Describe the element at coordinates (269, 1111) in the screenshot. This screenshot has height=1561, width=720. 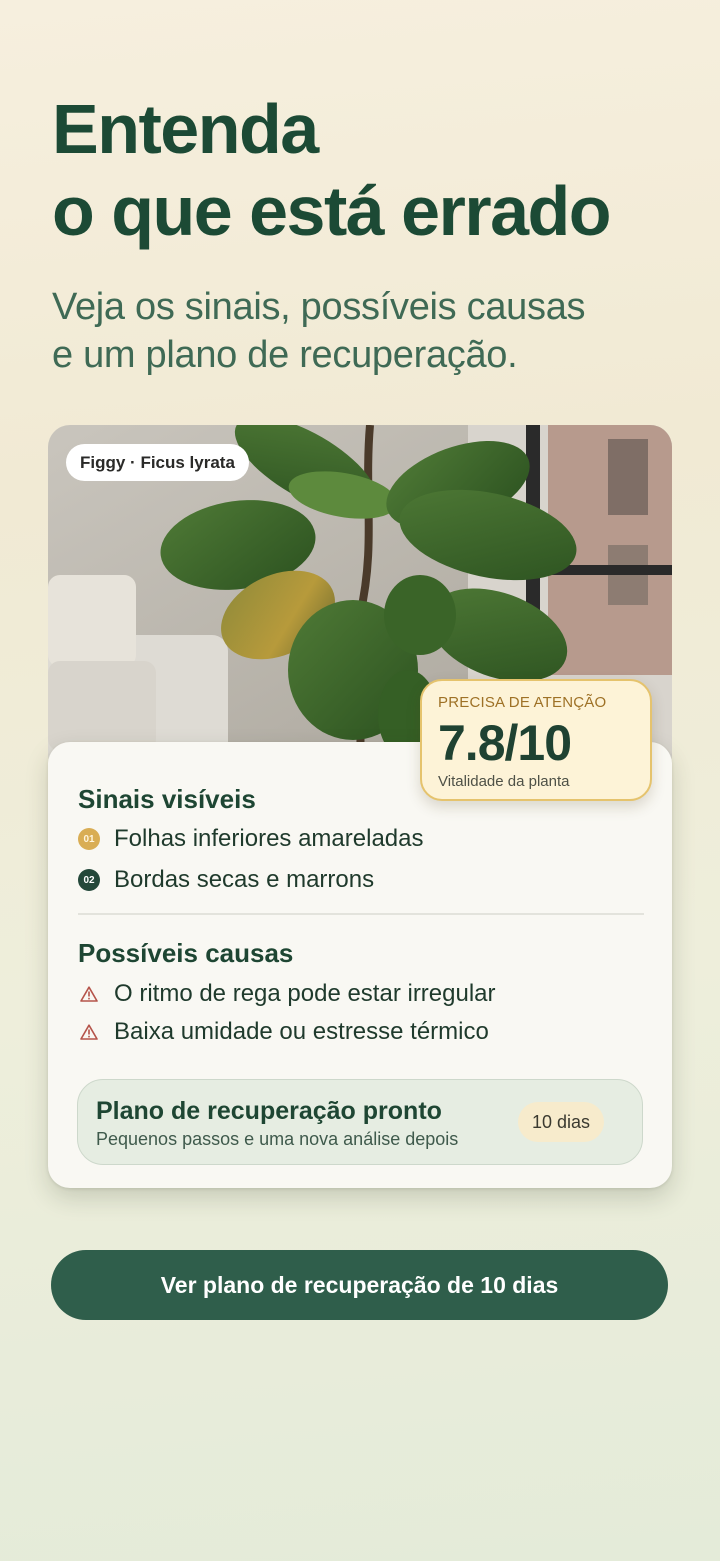
I see `plan-title: Plano de recuperação pronto` at that location.